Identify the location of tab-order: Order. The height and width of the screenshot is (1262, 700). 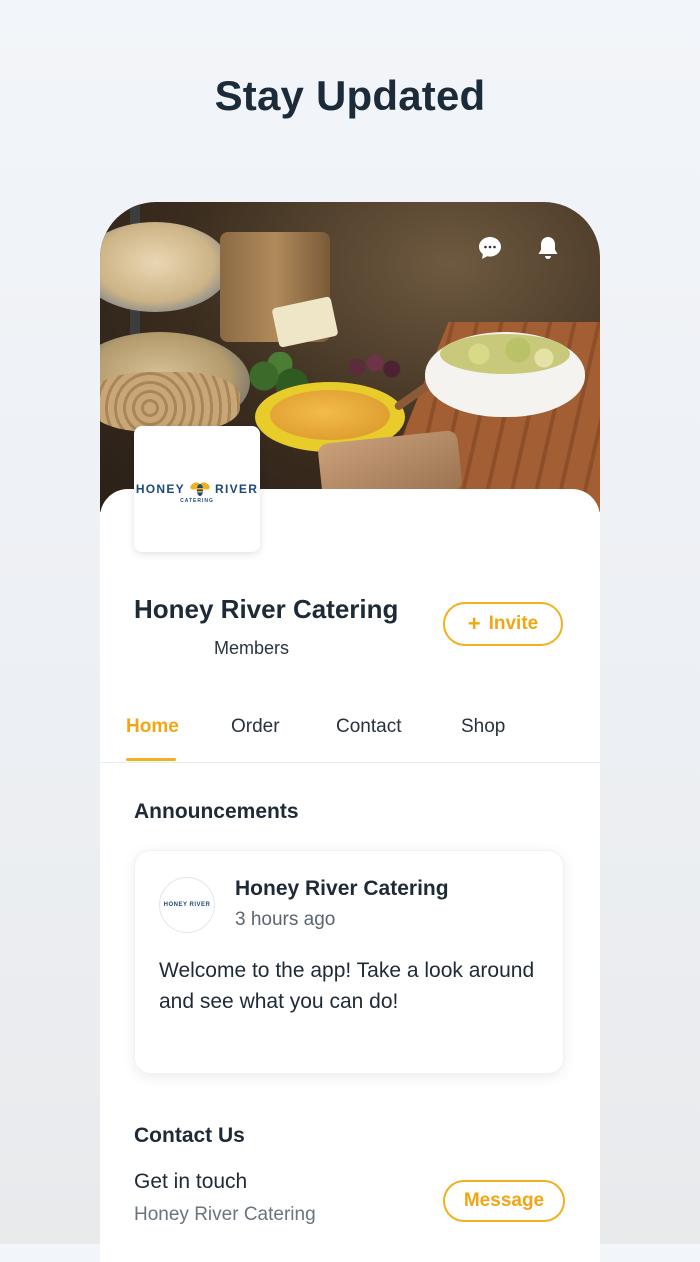
(255, 727).